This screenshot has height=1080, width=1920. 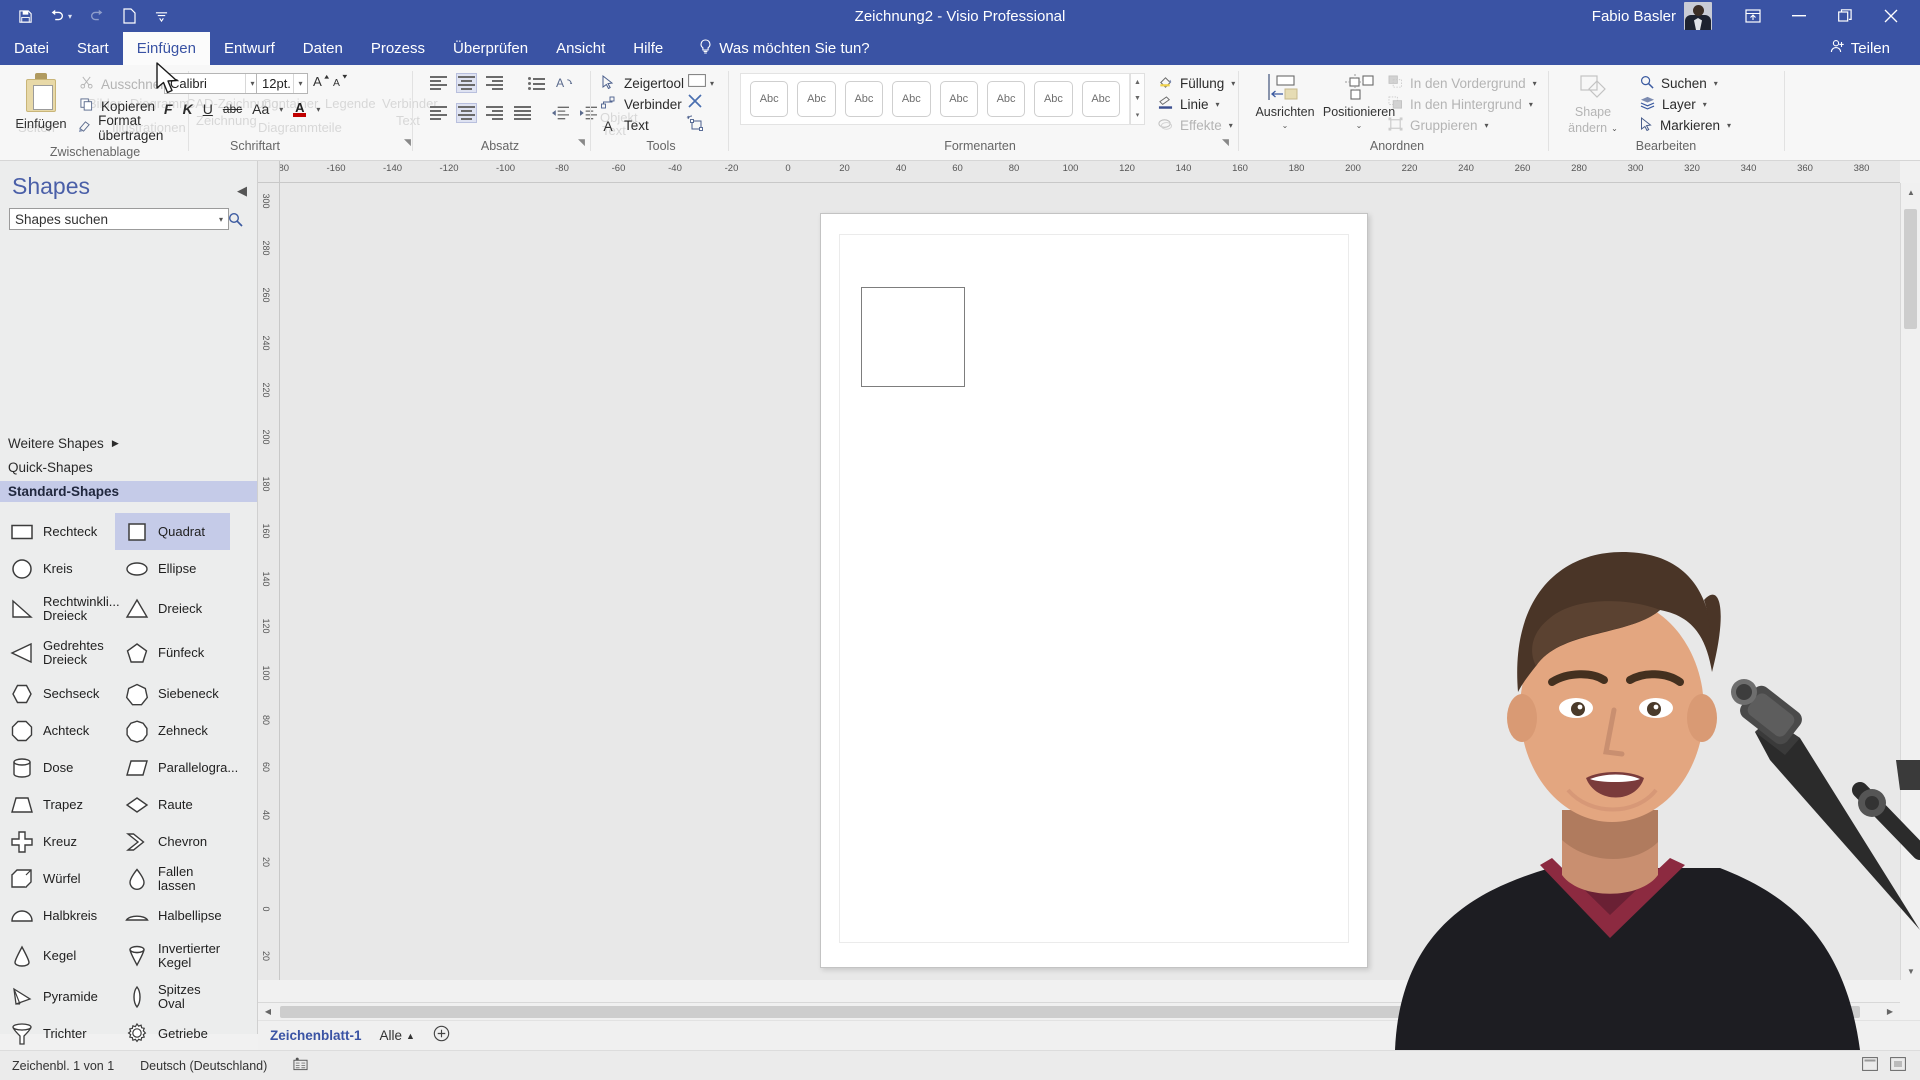 I want to click on quick-shapes-link: Quick-Shapes, so click(x=50, y=467).